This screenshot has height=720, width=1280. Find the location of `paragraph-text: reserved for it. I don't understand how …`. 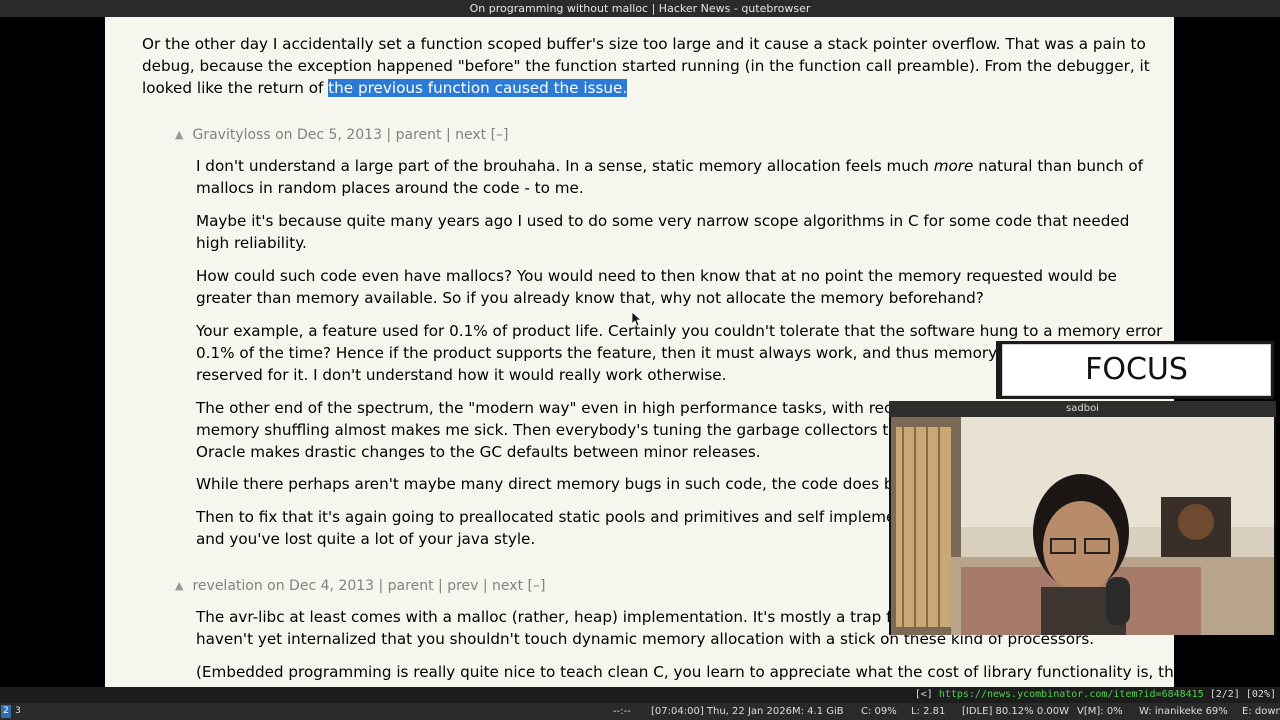

paragraph-text: reserved for it. I don't understand how … is located at coordinates (461, 375).